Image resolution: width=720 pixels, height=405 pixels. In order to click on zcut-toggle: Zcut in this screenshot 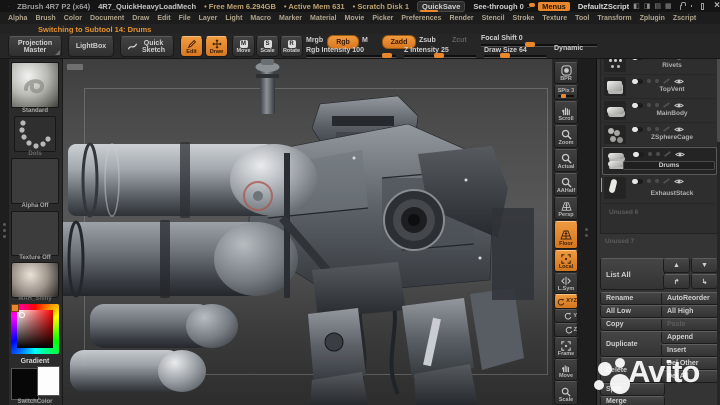, I will do `click(459, 40)`.